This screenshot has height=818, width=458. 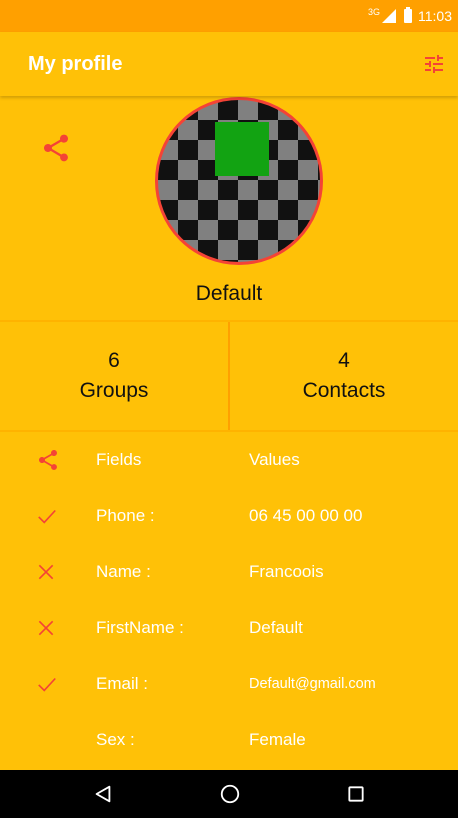 I want to click on groups-stat: 6 Groups, so click(x=114, y=376).